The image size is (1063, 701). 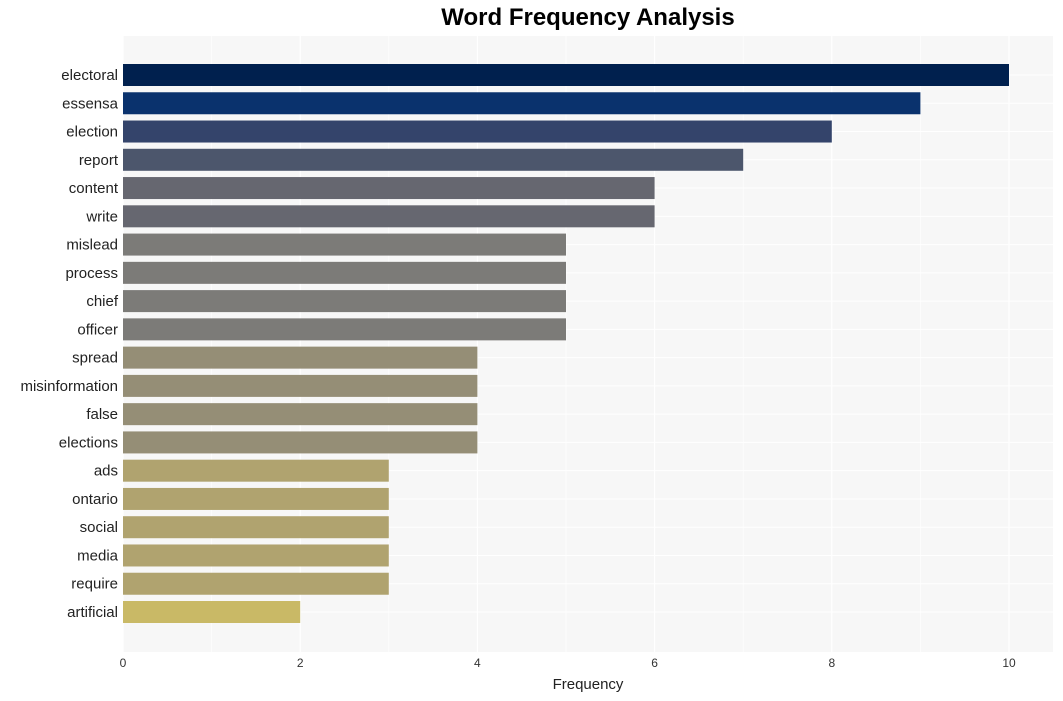 What do you see at coordinates (91, 273) in the screenshot?
I see `y-tick-label: process` at bounding box center [91, 273].